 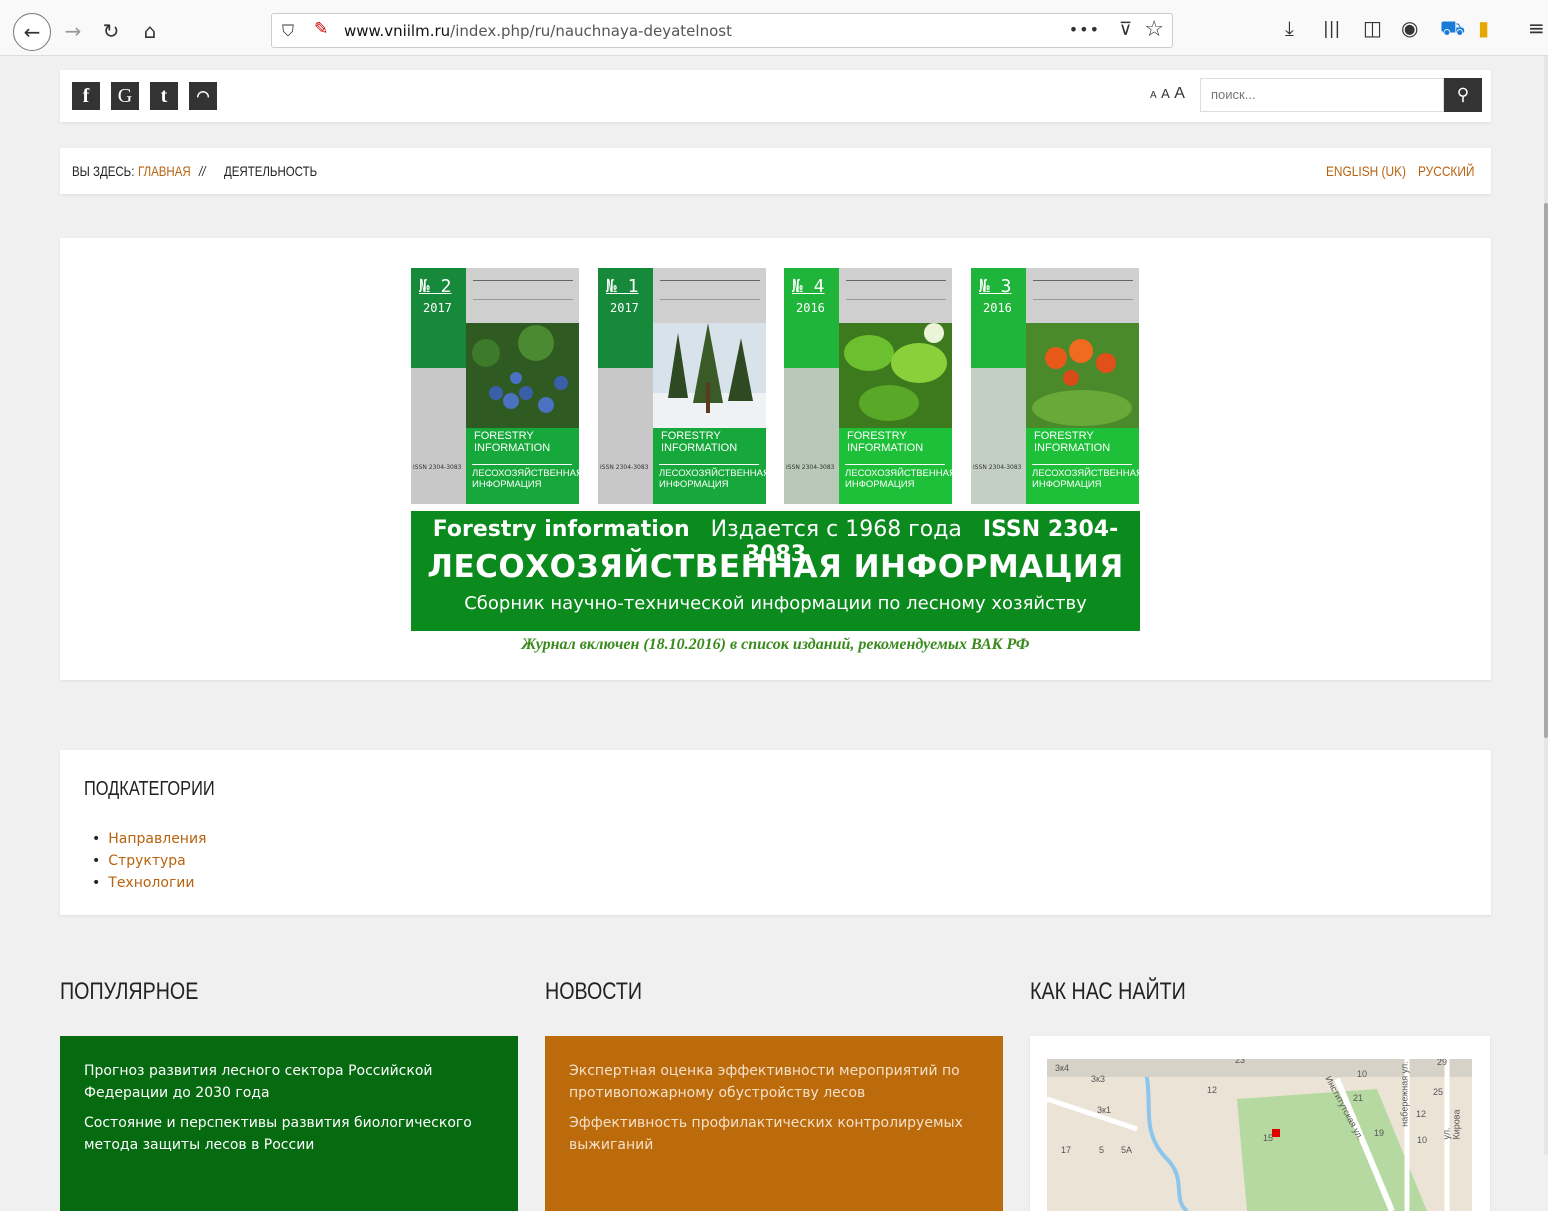 I want to click on cloudberry-photo, so click(x=1082, y=375).